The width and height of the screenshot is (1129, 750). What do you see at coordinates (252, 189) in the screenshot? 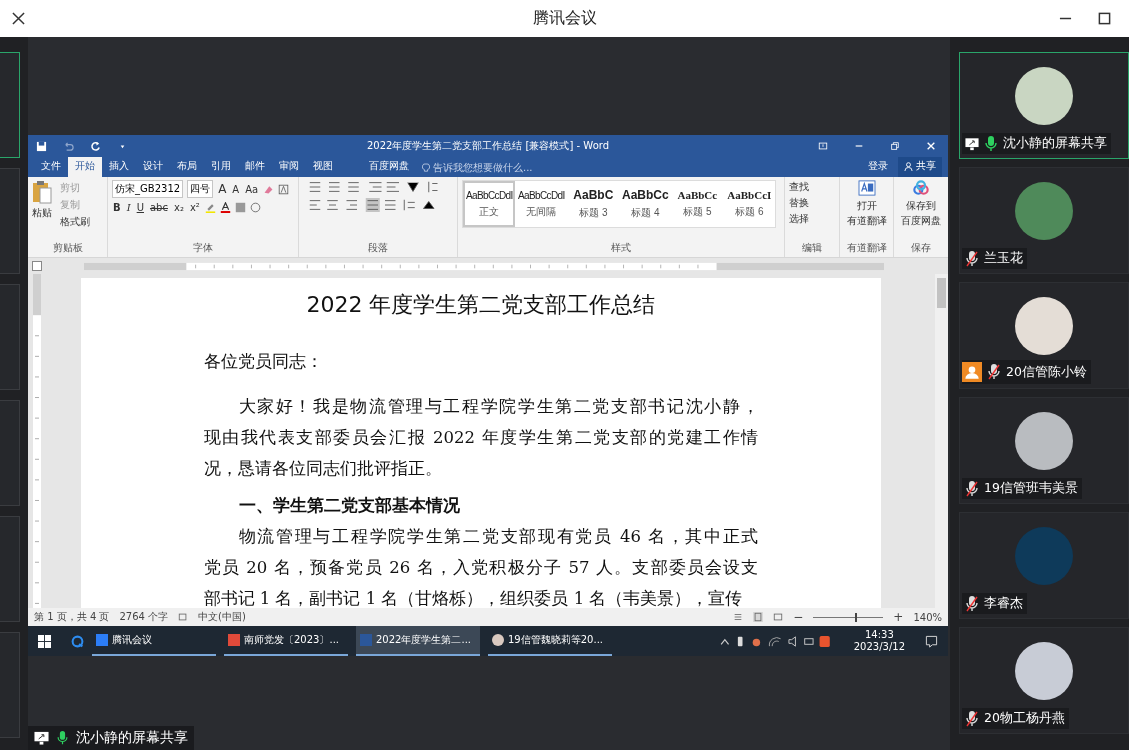
I see `font-button: Aa` at bounding box center [252, 189].